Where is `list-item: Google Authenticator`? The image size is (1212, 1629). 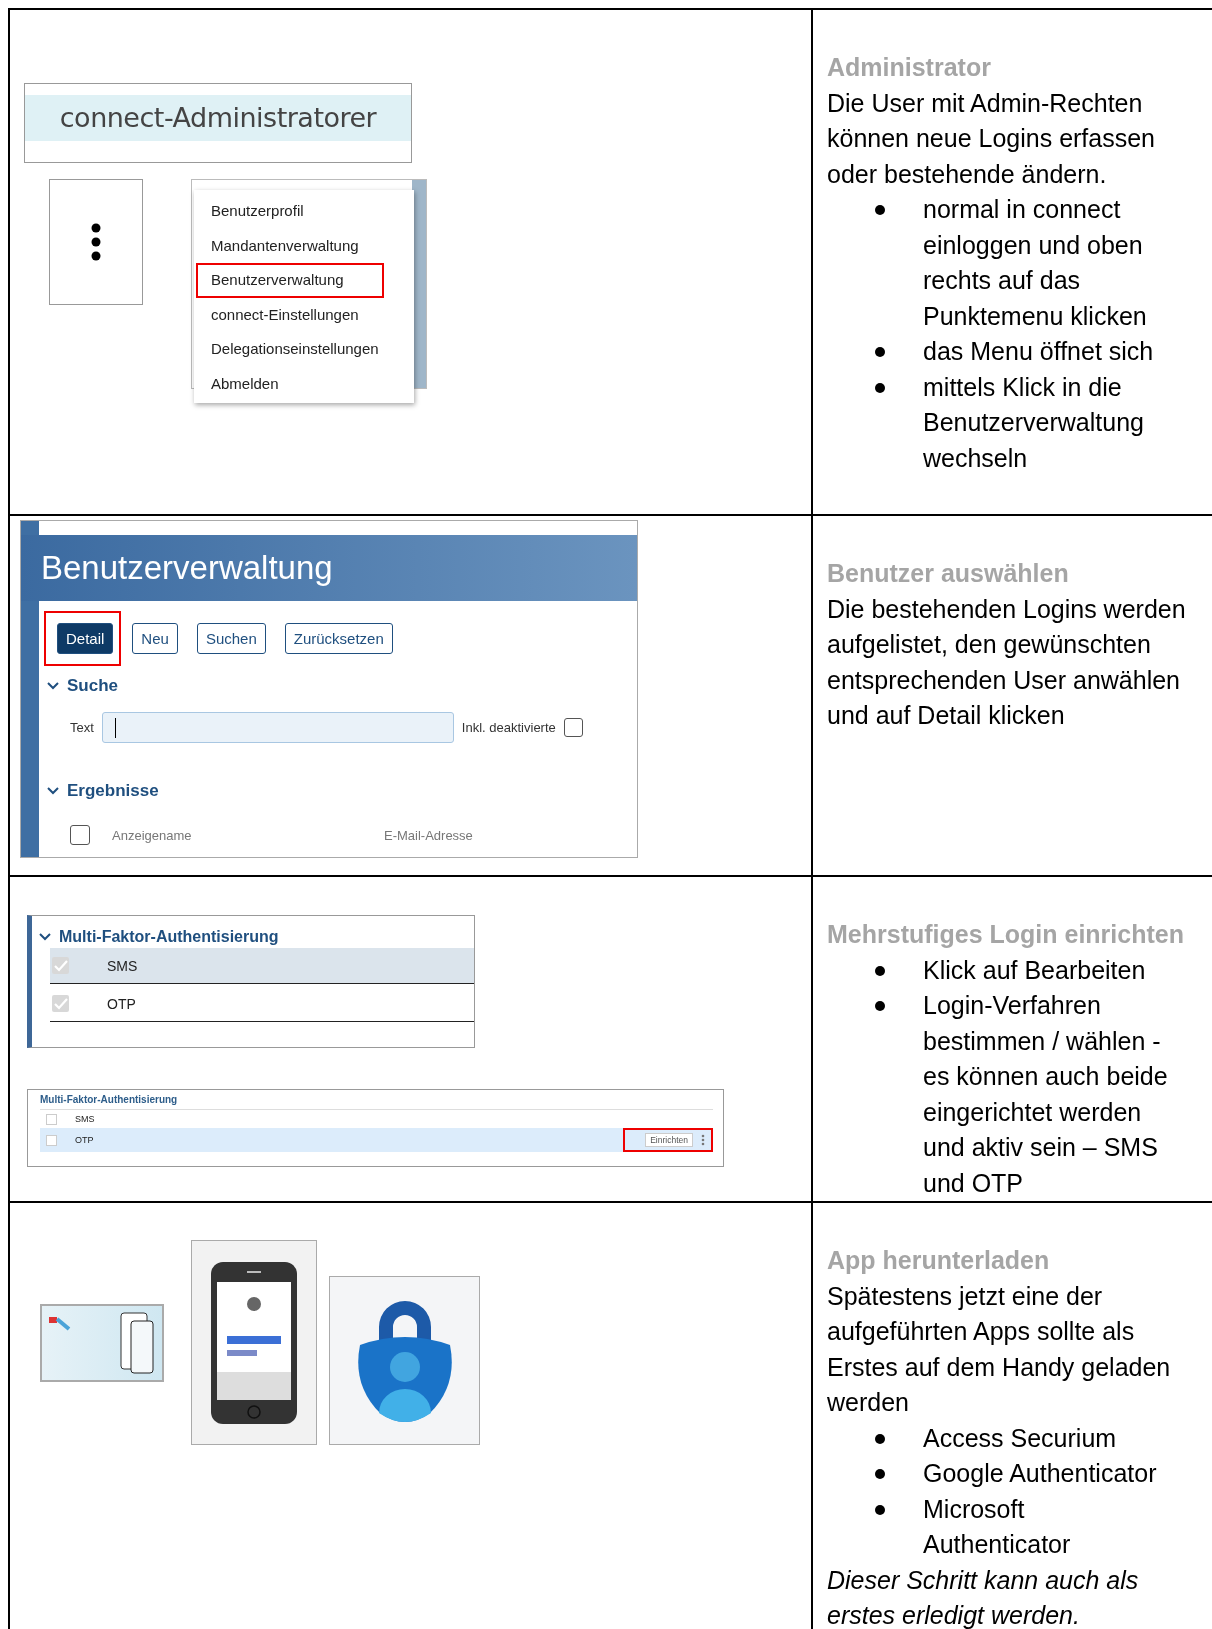 list-item: Google Authenticator is located at coordinates (1040, 1473).